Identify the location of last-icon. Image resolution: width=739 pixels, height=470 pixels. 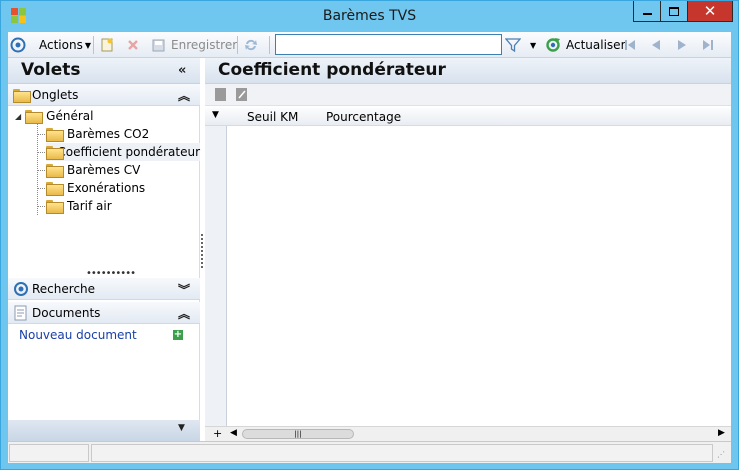
(708, 45).